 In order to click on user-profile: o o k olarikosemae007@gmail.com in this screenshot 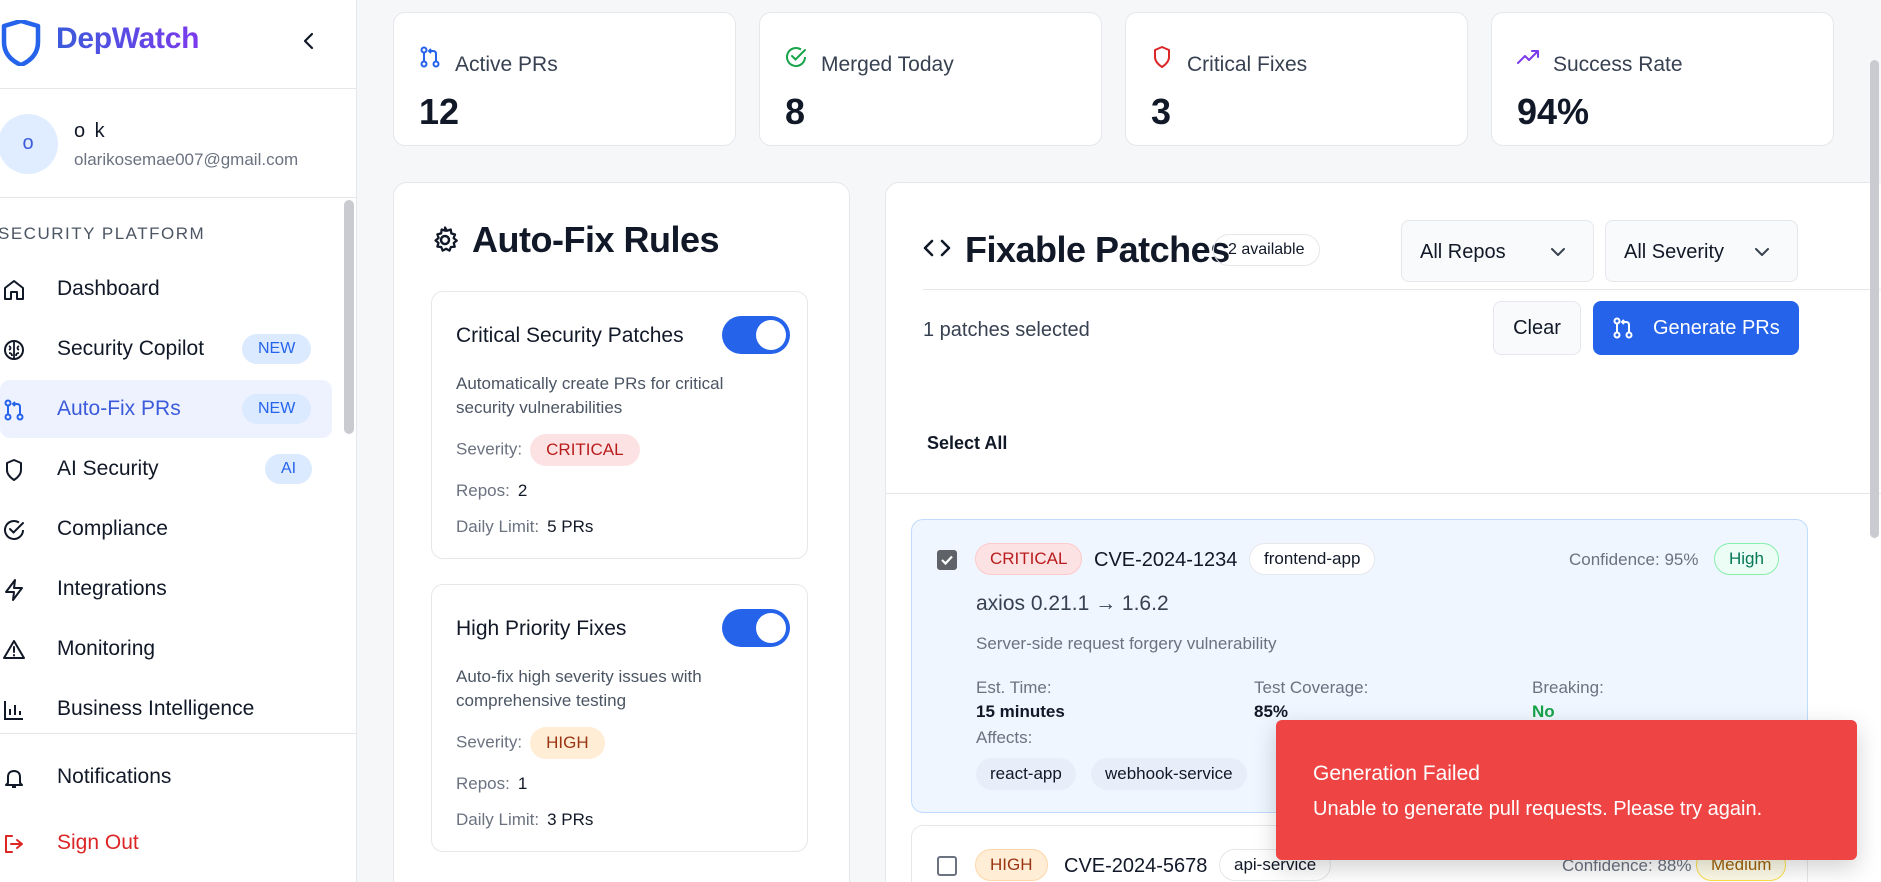, I will do `click(178, 144)`.